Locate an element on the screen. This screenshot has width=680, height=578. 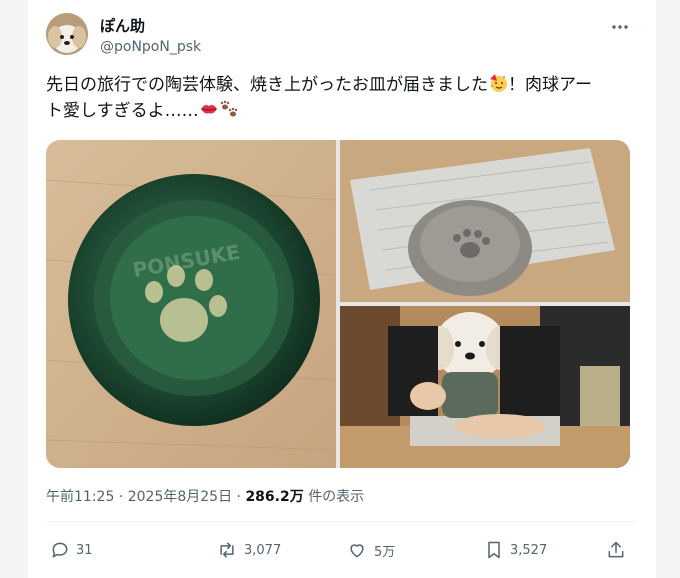
post-text-line1-end: ！肉球アー is located at coordinates (550, 85).